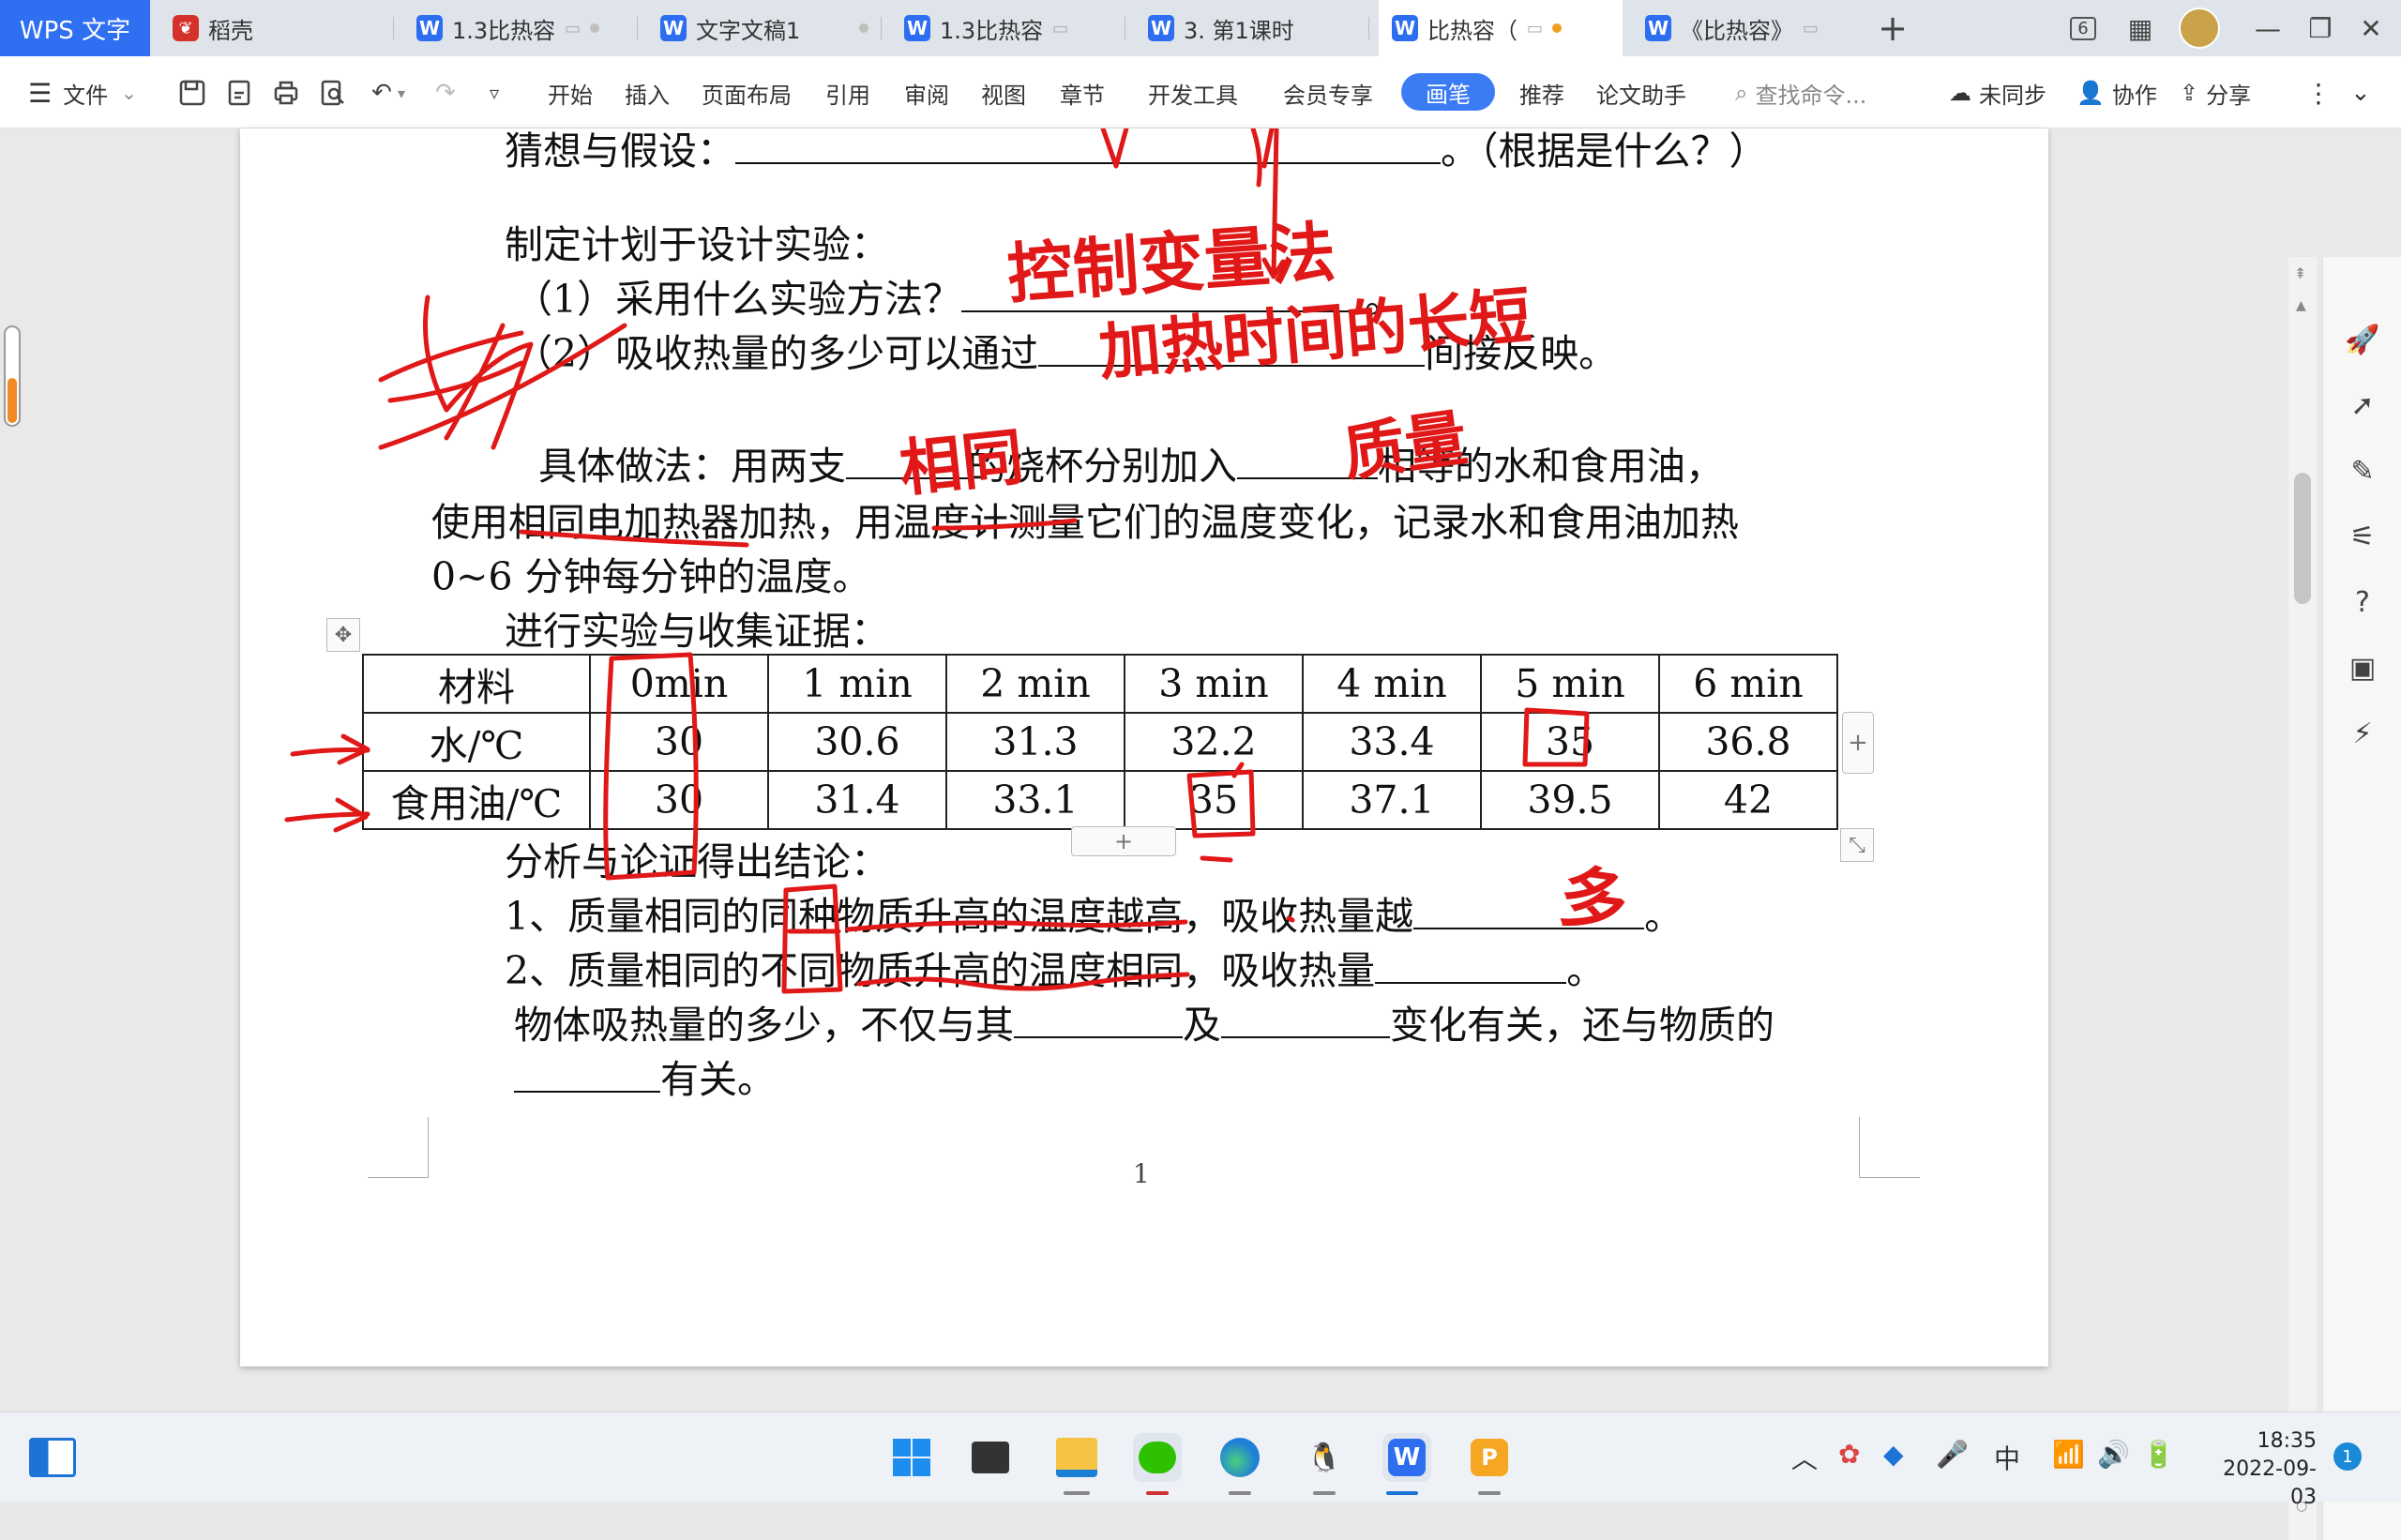 Image resolution: width=2401 pixels, height=1540 pixels. I want to click on menu-member: 会员专享, so click(1328, 93).